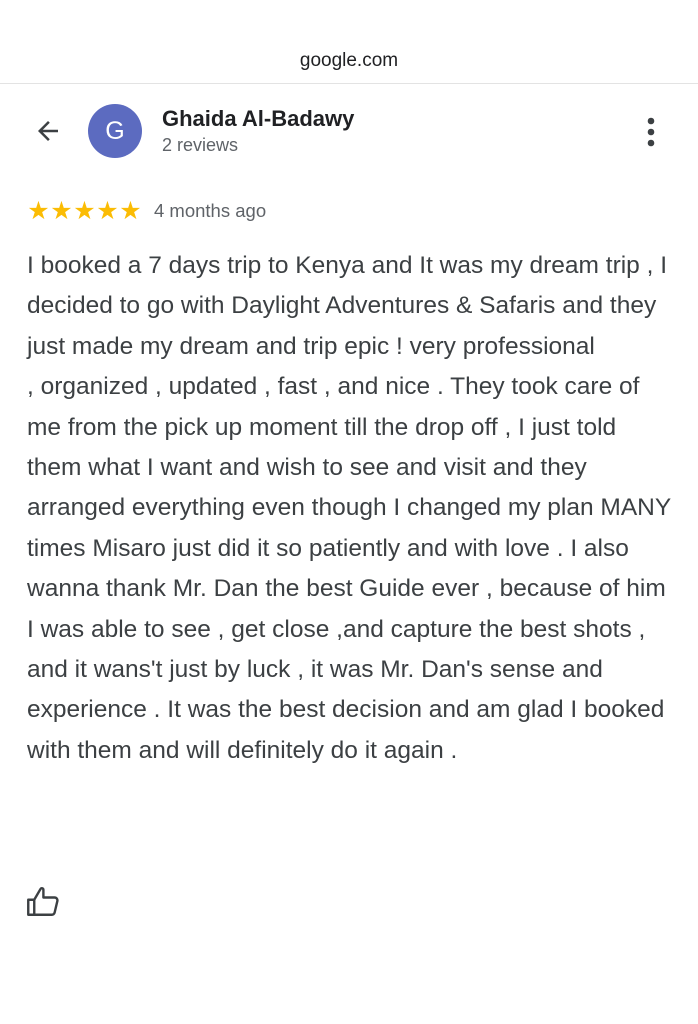 Image resolution: width=698 pixels, height=1024 pixels. I want to click on review-time: 4 months ago, so click(210, 210).